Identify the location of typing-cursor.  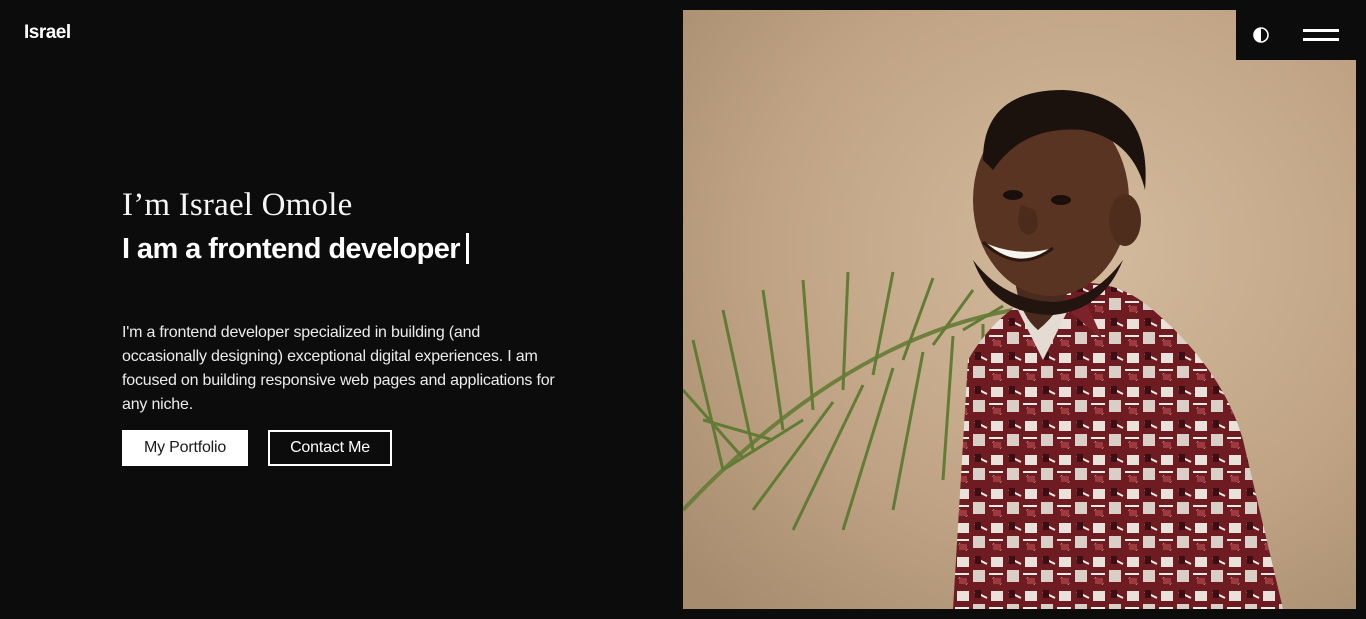
(467, 248).